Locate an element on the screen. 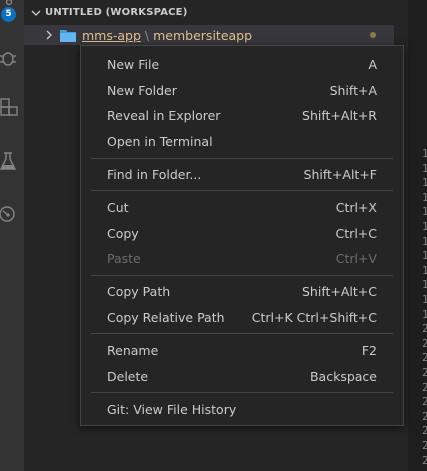 The width and height of the screenshot is (427, 471). menu-item-paste: Paste Ctrl+V is located at coordinates (242, 258).